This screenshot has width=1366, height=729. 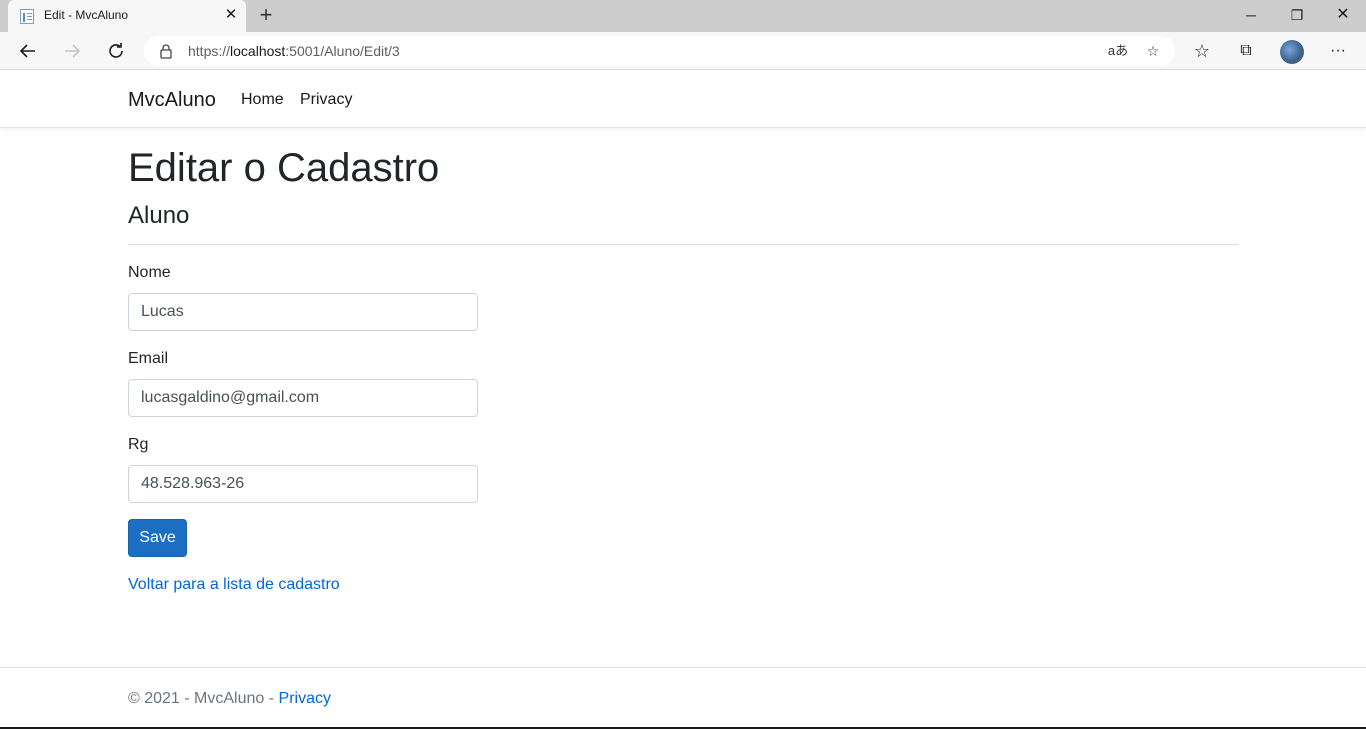 I want to click on profile-avatar-icon, so click(x=1292, y=52).